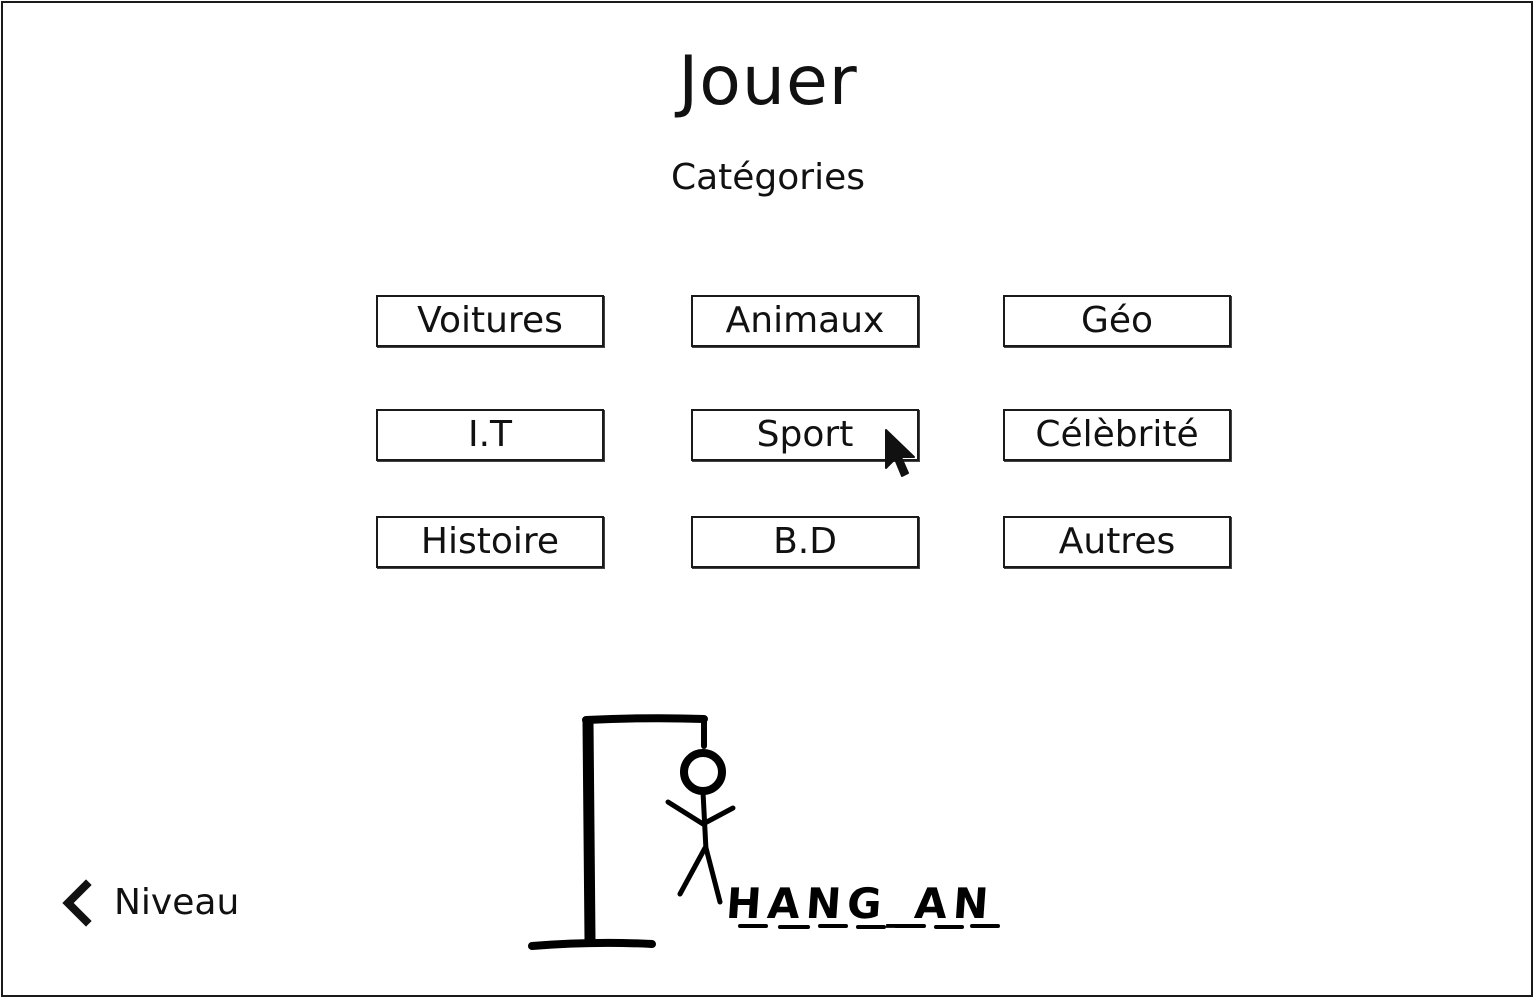 The image size is (1536, 1000). What do you see at coordinates (764, 832) in the screenshot?
I see `hangman-logo: HANG_AN` at bounding box center [764, 832].